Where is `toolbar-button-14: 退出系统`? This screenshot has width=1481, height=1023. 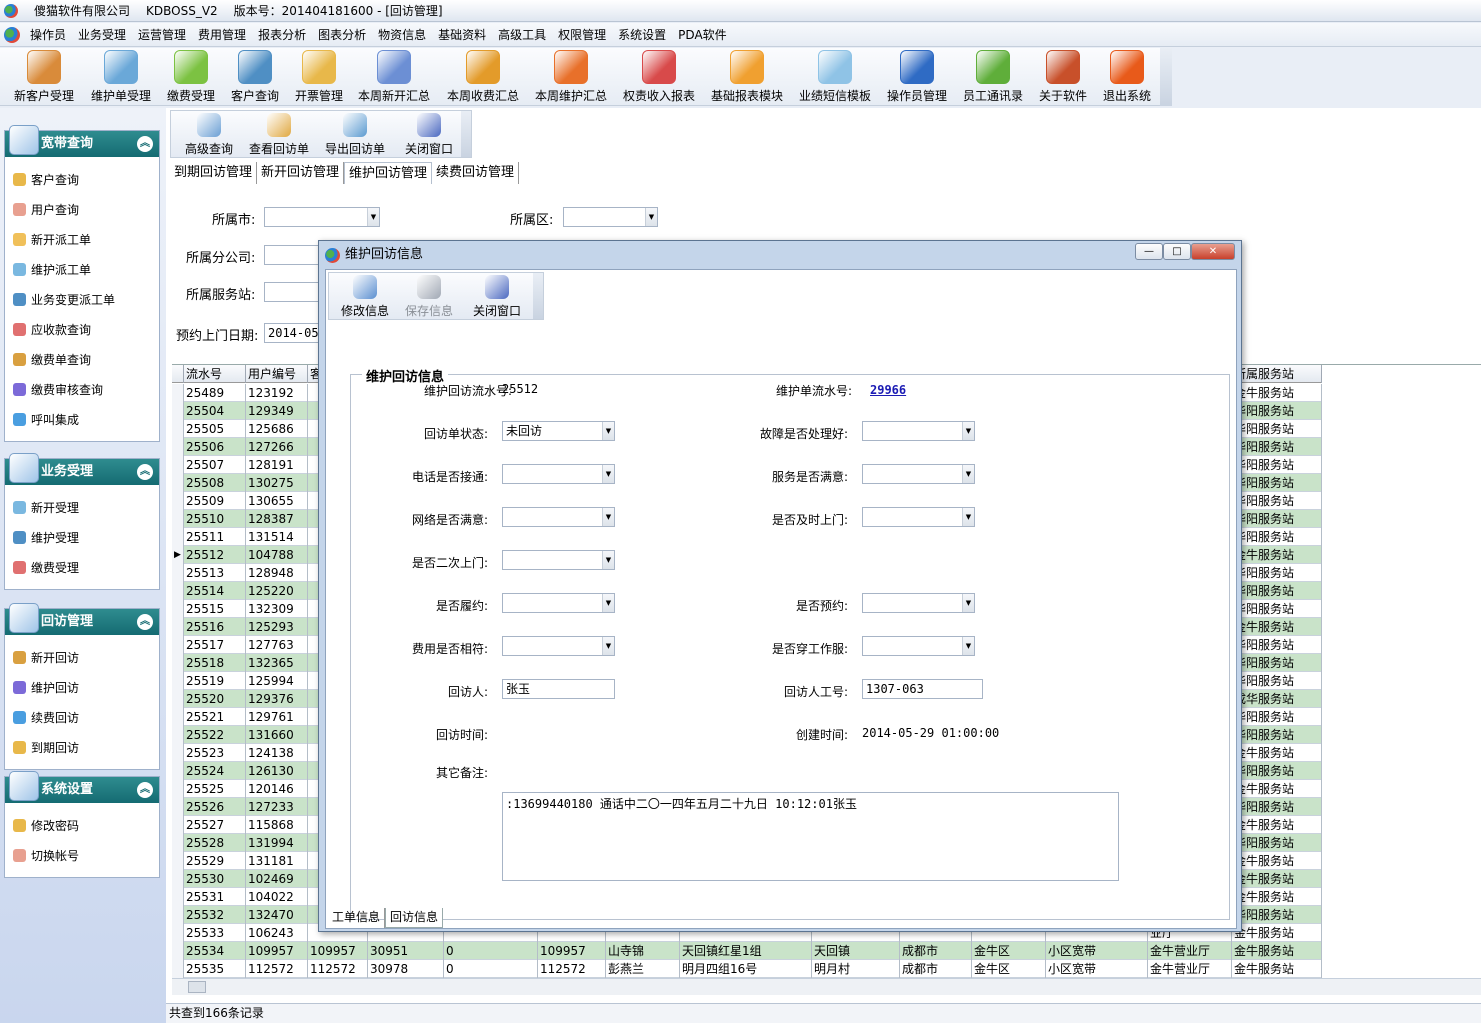
toolbar-button-14: 退出系统 is located at coordinates (1127, 77).